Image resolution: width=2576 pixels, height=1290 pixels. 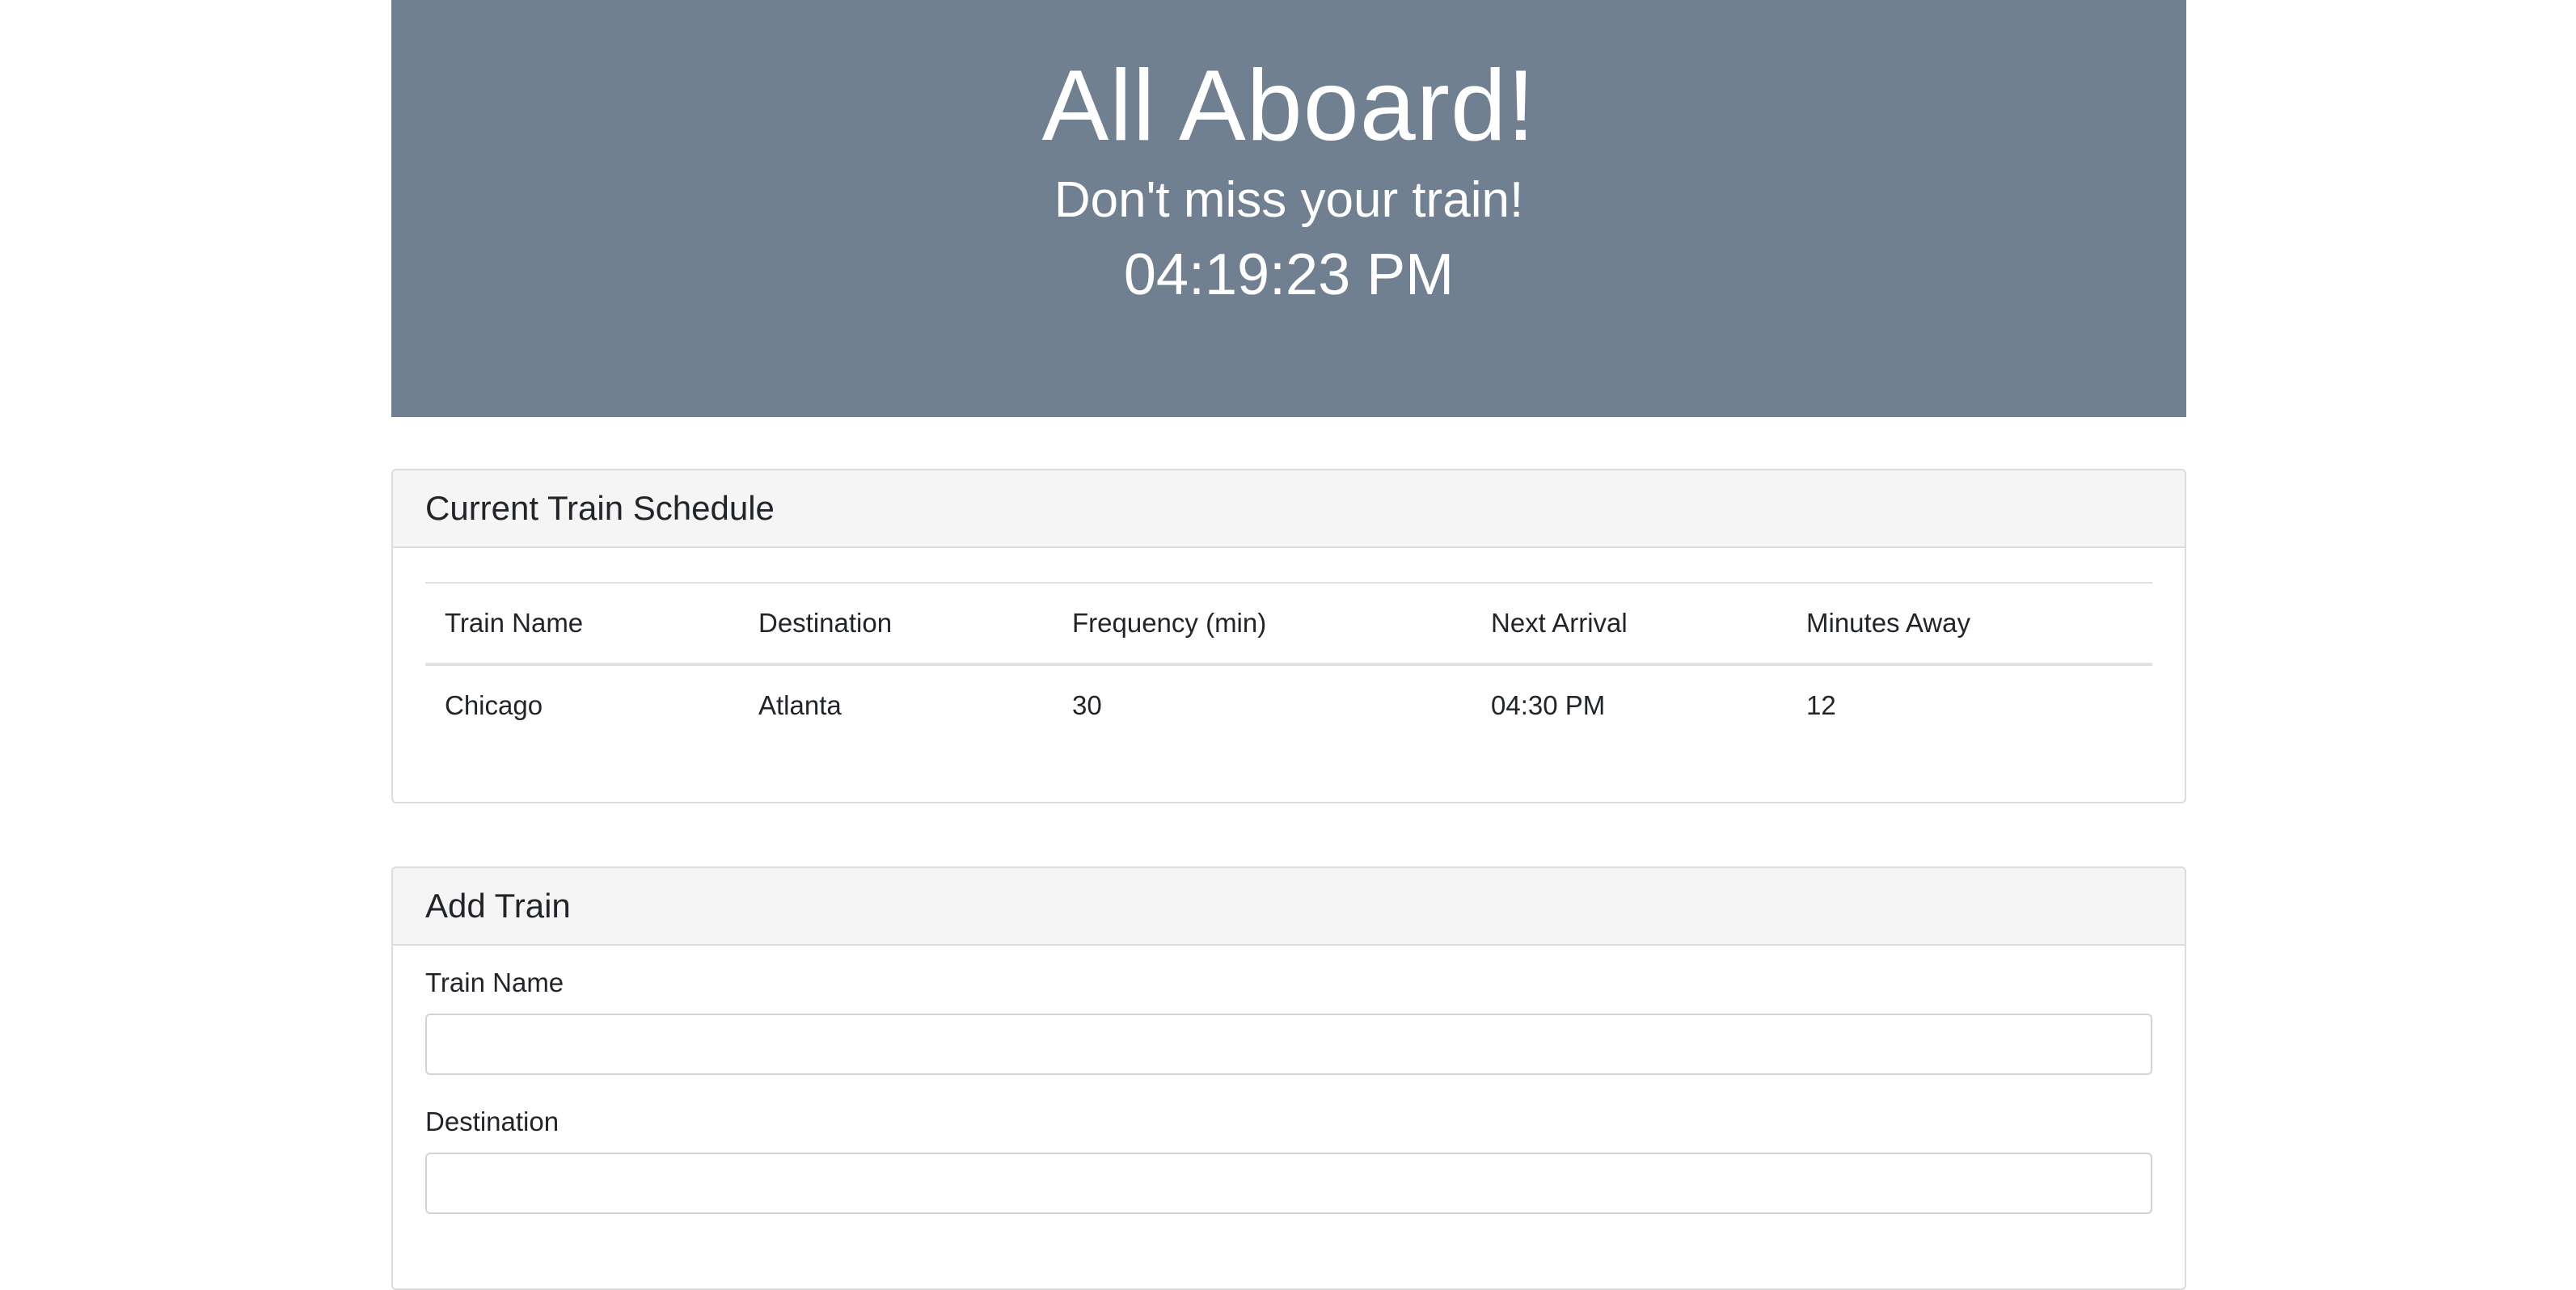 I want to click on page-subtitle: Don't miss your train!, so click(x=1289, y=200).